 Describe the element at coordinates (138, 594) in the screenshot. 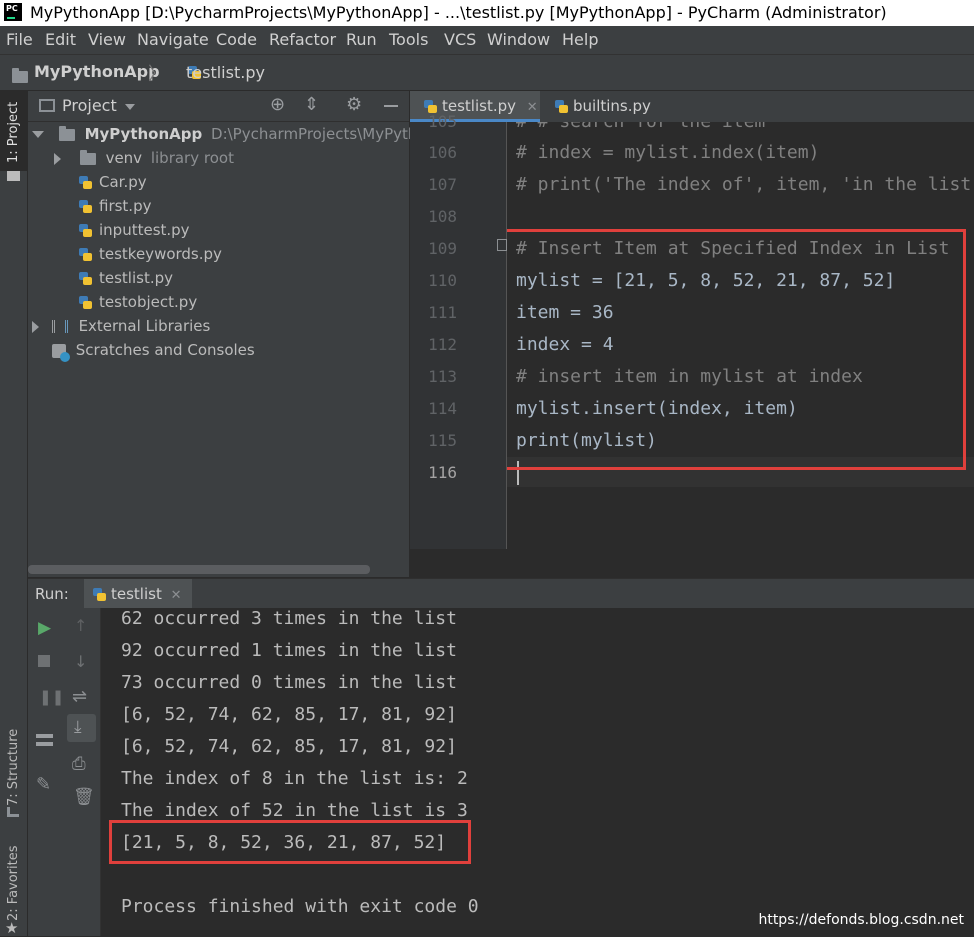

I see `run-tab-testlist: testlist ✕` at that location.